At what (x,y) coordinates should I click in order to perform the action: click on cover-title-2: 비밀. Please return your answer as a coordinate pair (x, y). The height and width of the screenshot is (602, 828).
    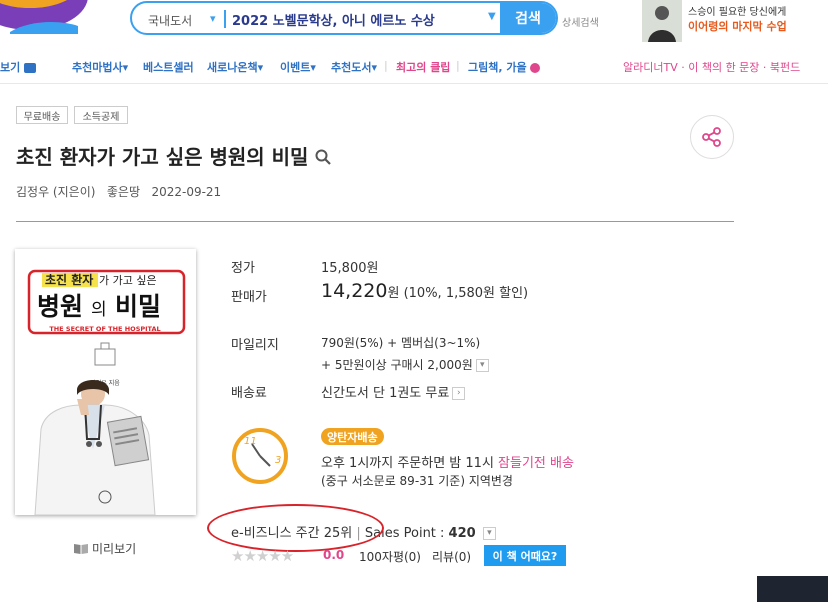
    Looking at the image, I should click on (138, 306).